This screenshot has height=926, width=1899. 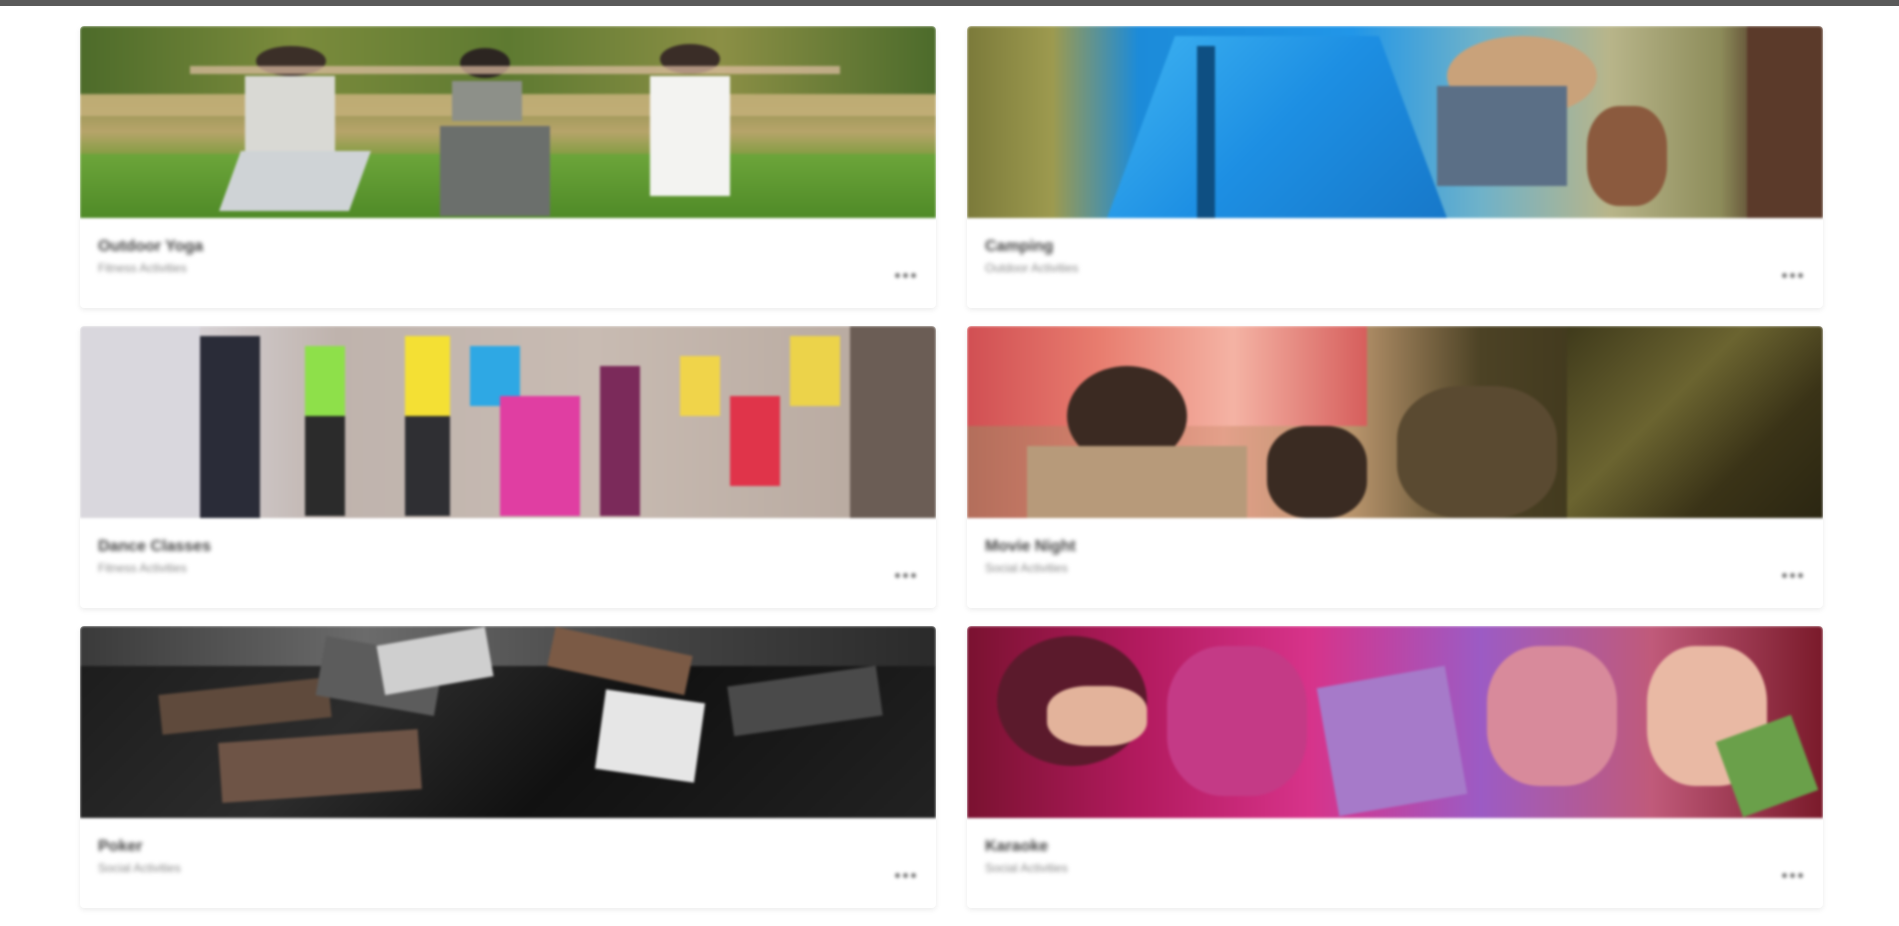 I want to click on card-title: Dance Classes, so click(x=154, y=547).